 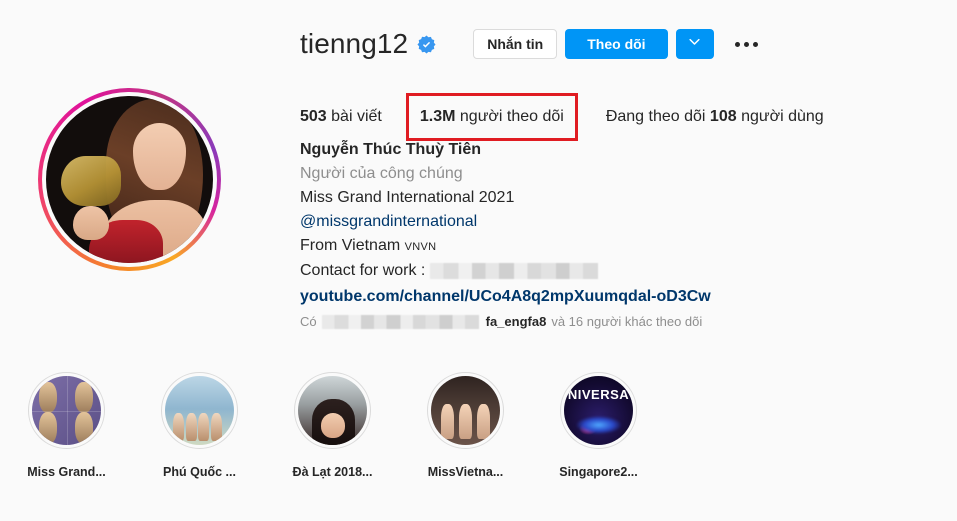 I want to click on following-stat: Đang theo dõi 108 người dùng, so click(x=715, y=117).